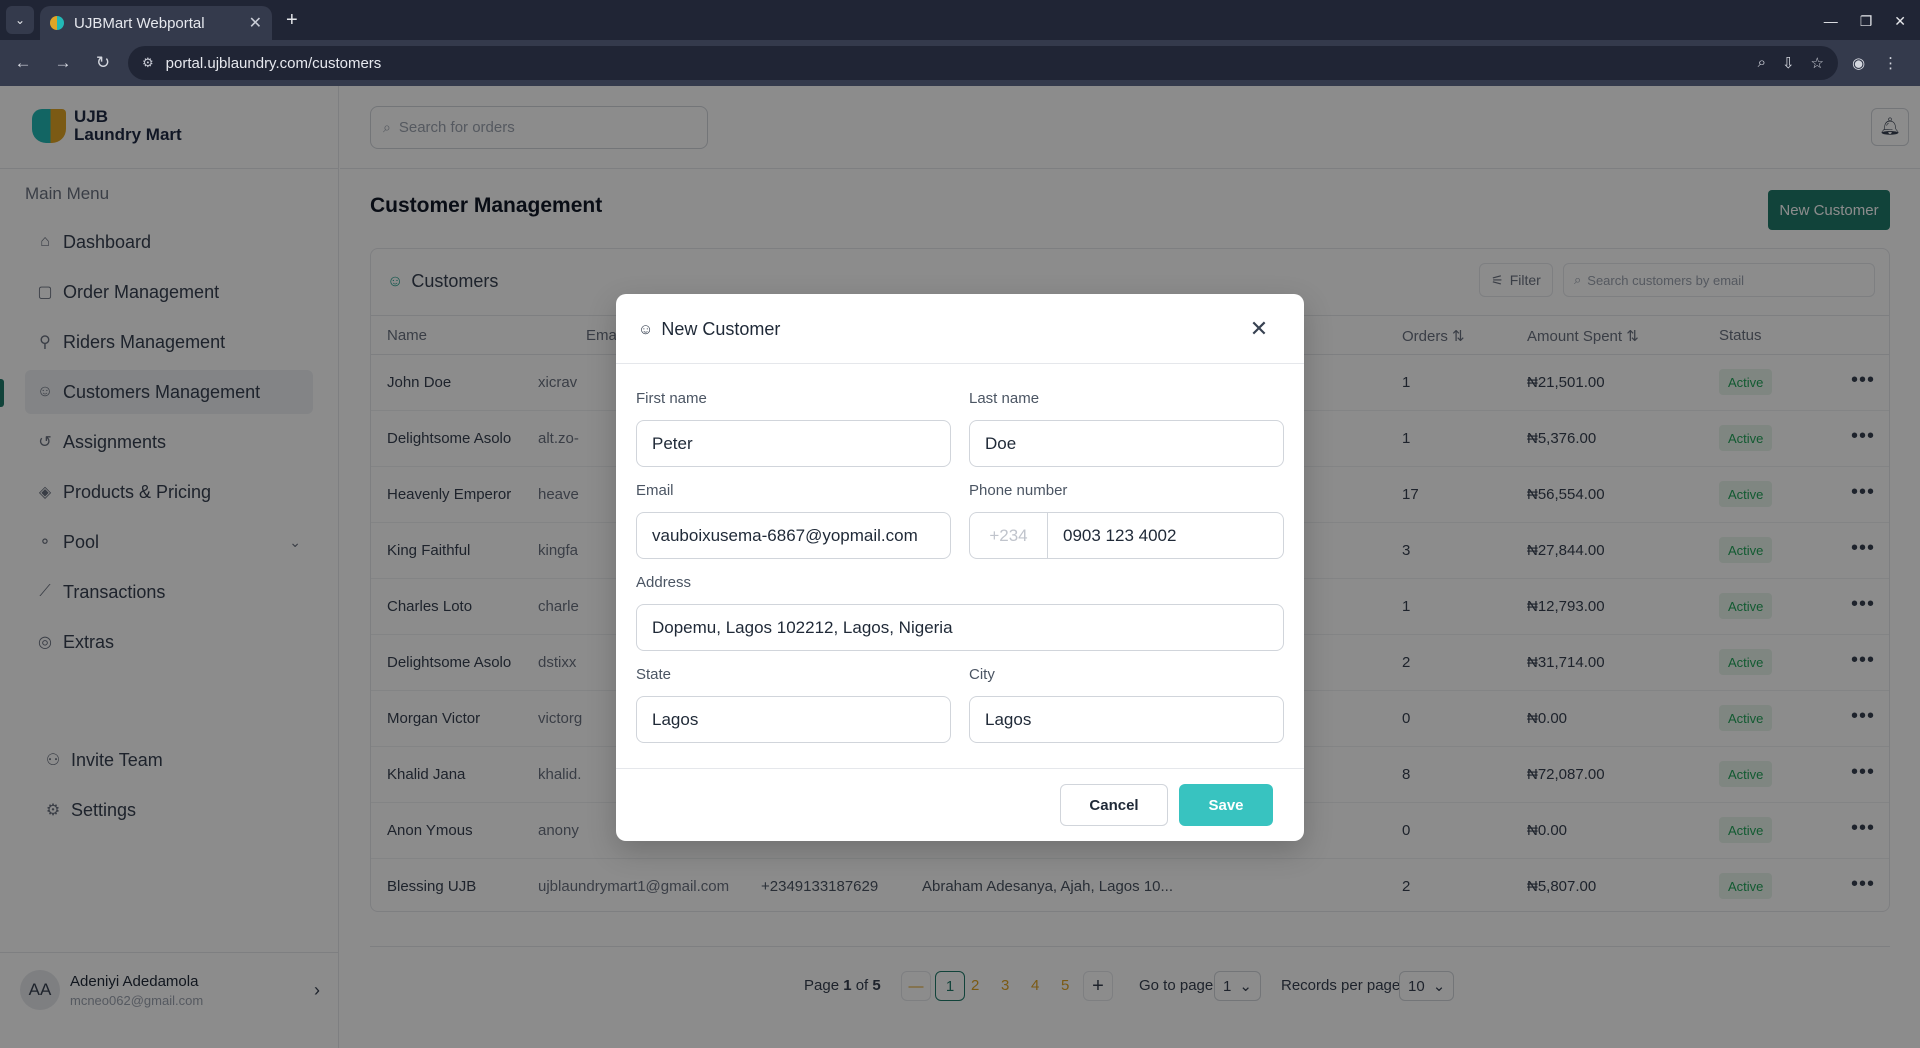  Describe the element at coordinates (655, 490) in the screenshot. I see `email-label: Email` at that location.